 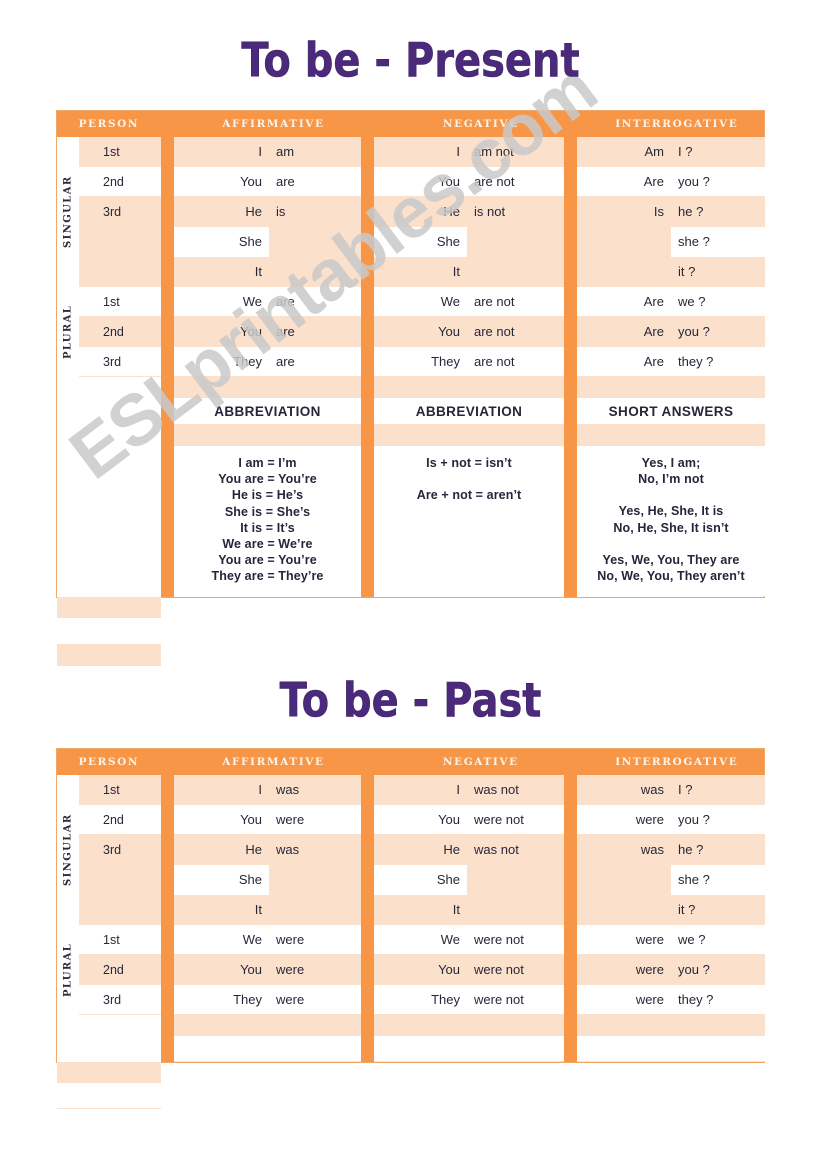 I want to click on short-answer-line: Yes, I am;, so click(x=671, y=463).